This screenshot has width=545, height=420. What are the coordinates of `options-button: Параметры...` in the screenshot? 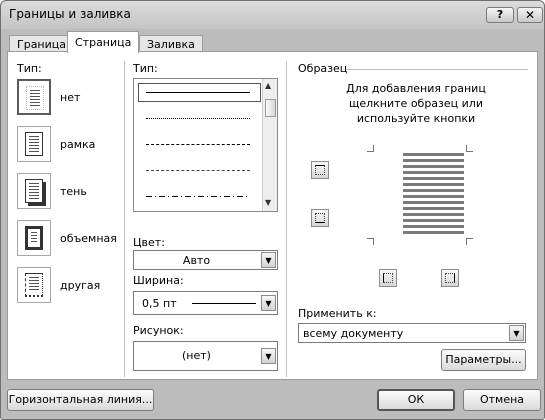 It's located at (483, 360).